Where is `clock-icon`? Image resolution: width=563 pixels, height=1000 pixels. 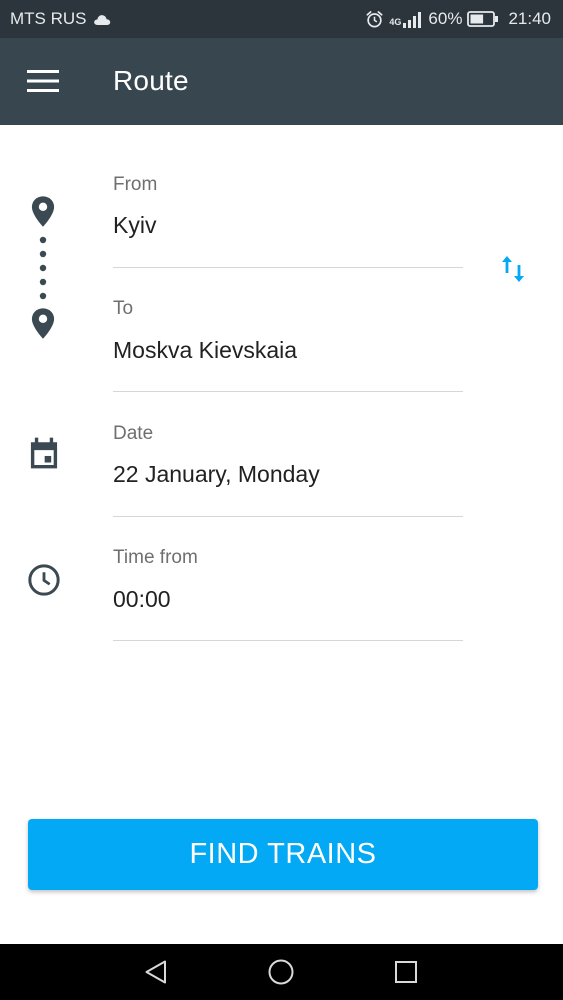 clock-icon is located at coordinates (44, 580).